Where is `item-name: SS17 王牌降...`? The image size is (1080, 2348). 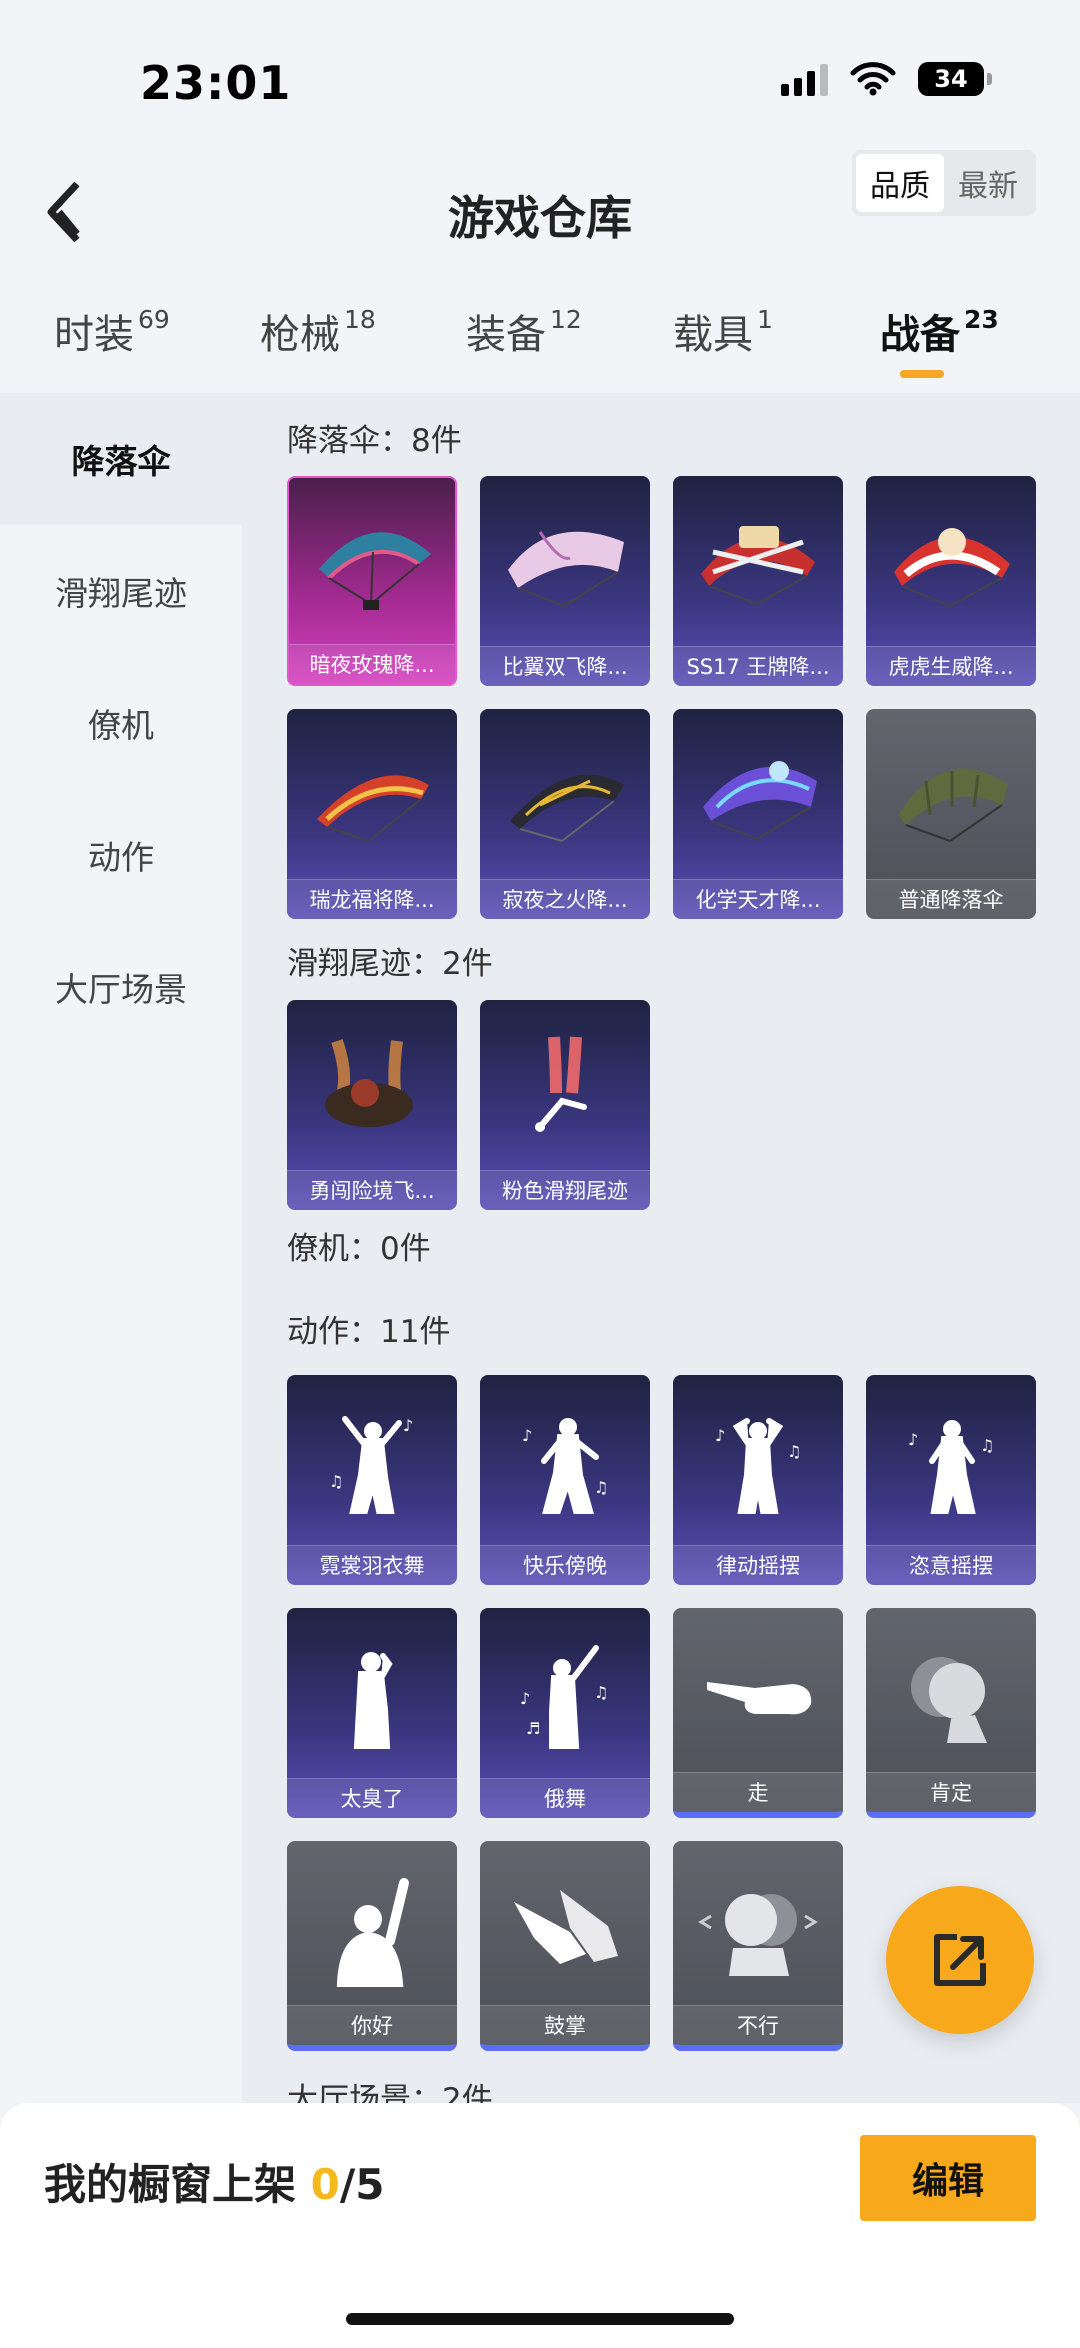
item-name: SS17 王牌降... is located at coordinates (758, 666).